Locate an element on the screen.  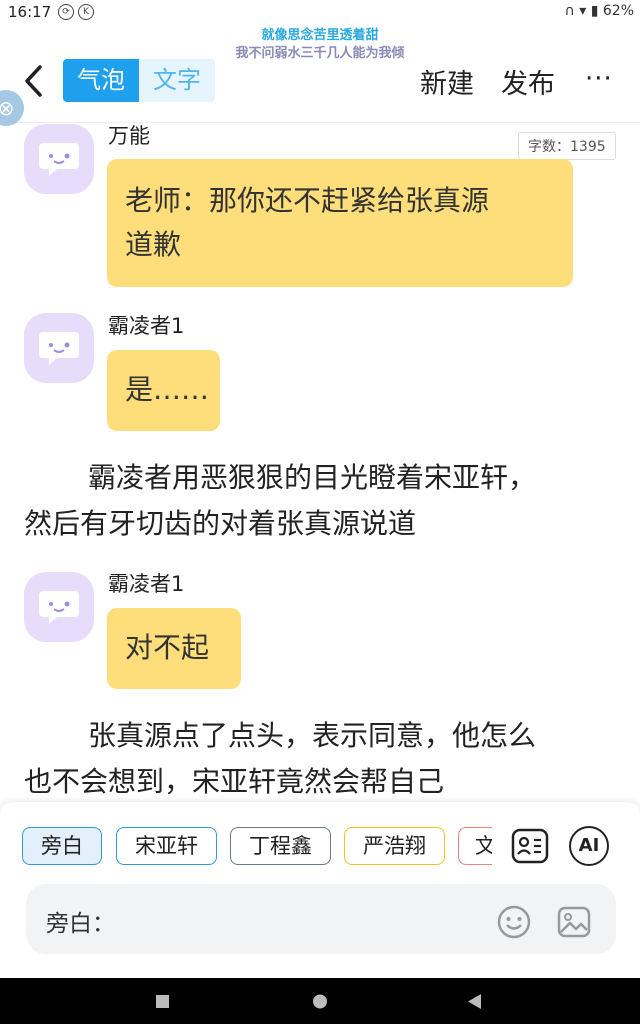
narration-line: 然后有牙切齿的对着张真源说道 is located at coordinates (220, 523).